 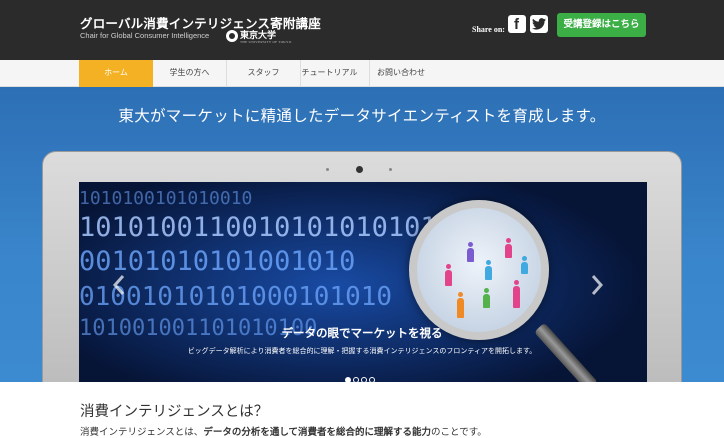 What do you see at coordinates (317, 432) in the screenshot?
I see `section-text-emphasis: データの分析を通して消費者を総合的に理解する能力` at bounding box center [317, 432].